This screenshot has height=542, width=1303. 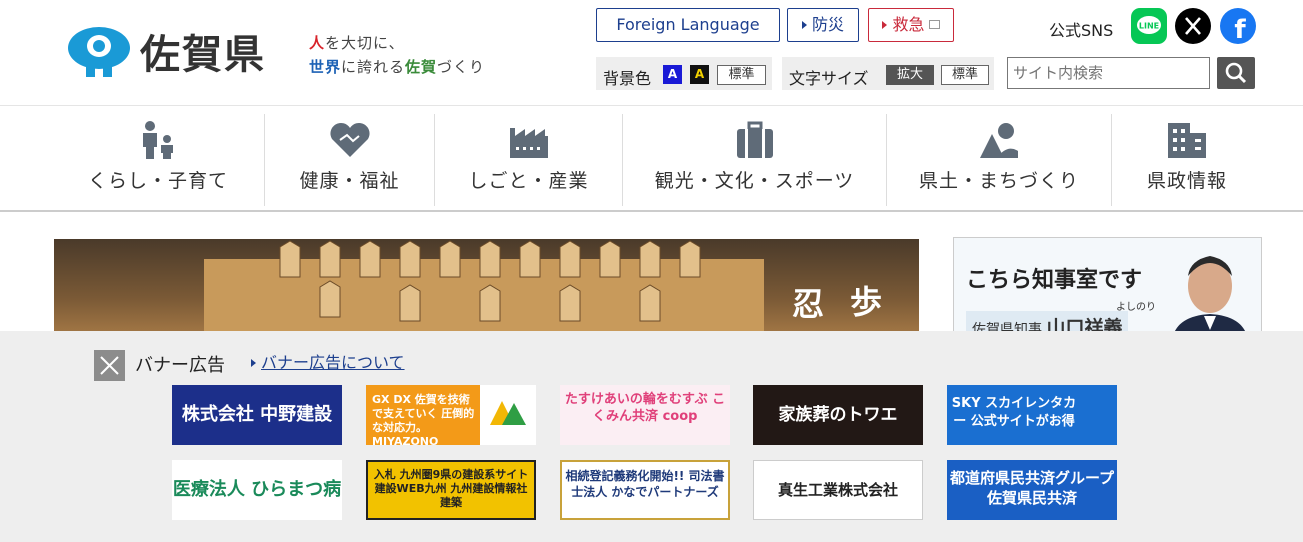 What do you see at coordinates (180, 365) in the screenshot?
I see `ad-panel-title: バナー広告` at bounding box center [180, 365].